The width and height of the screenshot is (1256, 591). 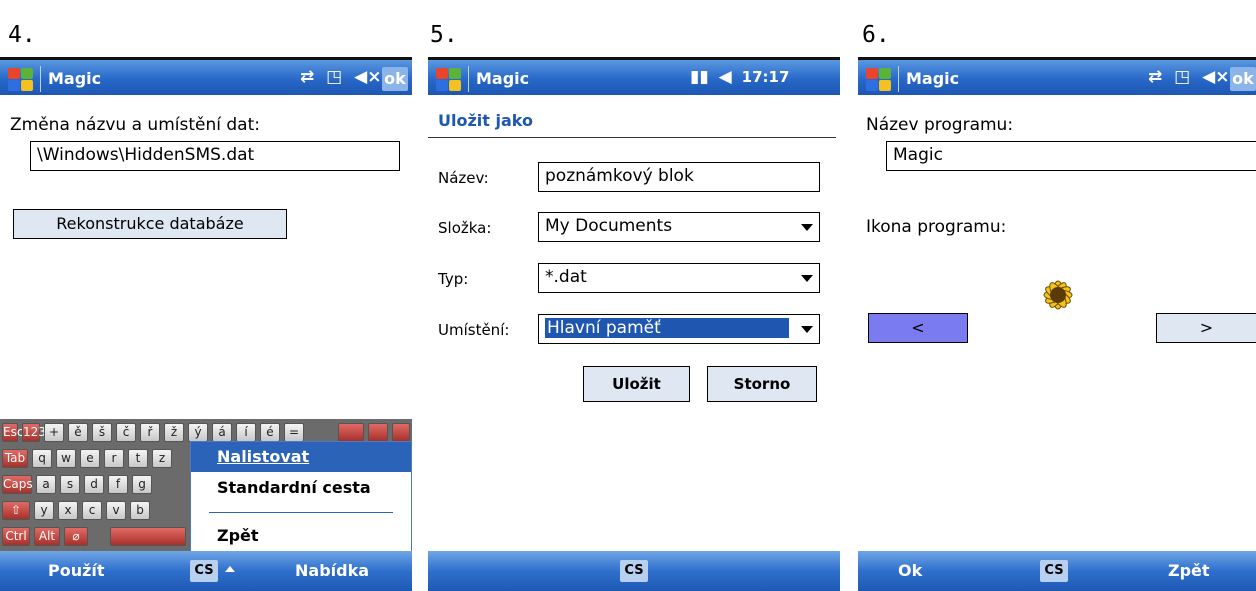 What do you see at coordinates (75, 78) in the screenshot?
I see `app-title: Magic` at bounding box center [75, 78].